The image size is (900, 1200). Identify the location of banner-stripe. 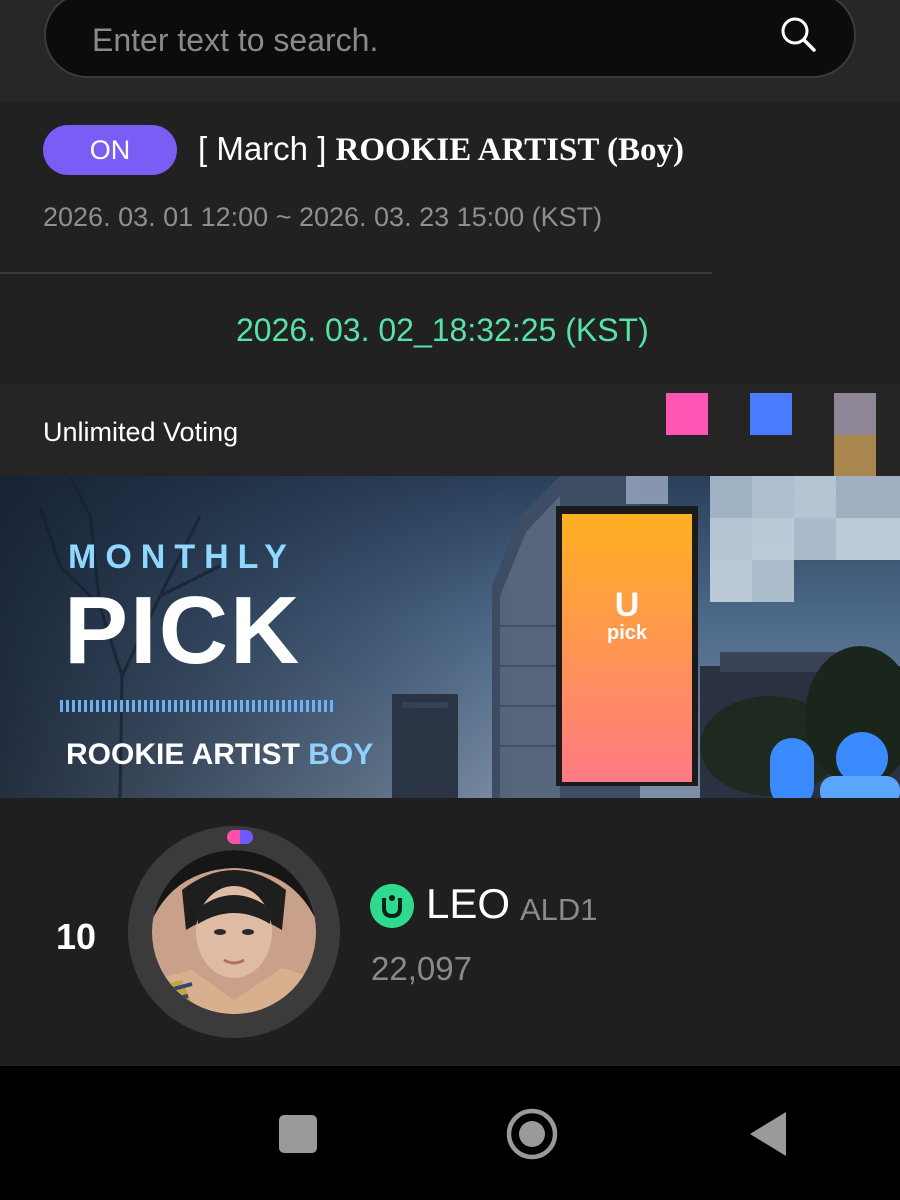
(197, 706).